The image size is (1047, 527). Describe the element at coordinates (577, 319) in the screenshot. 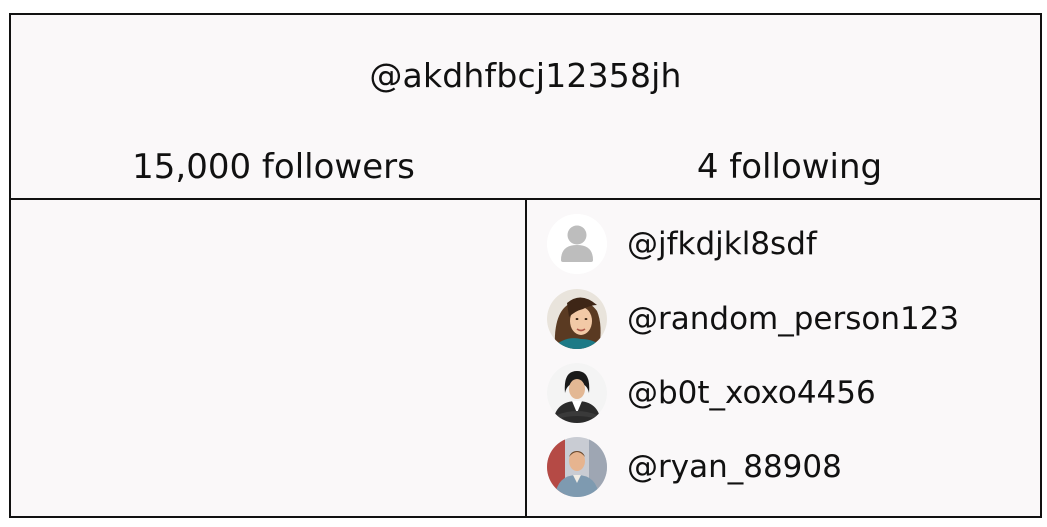

I see `woman-photo-avatar` at that location.